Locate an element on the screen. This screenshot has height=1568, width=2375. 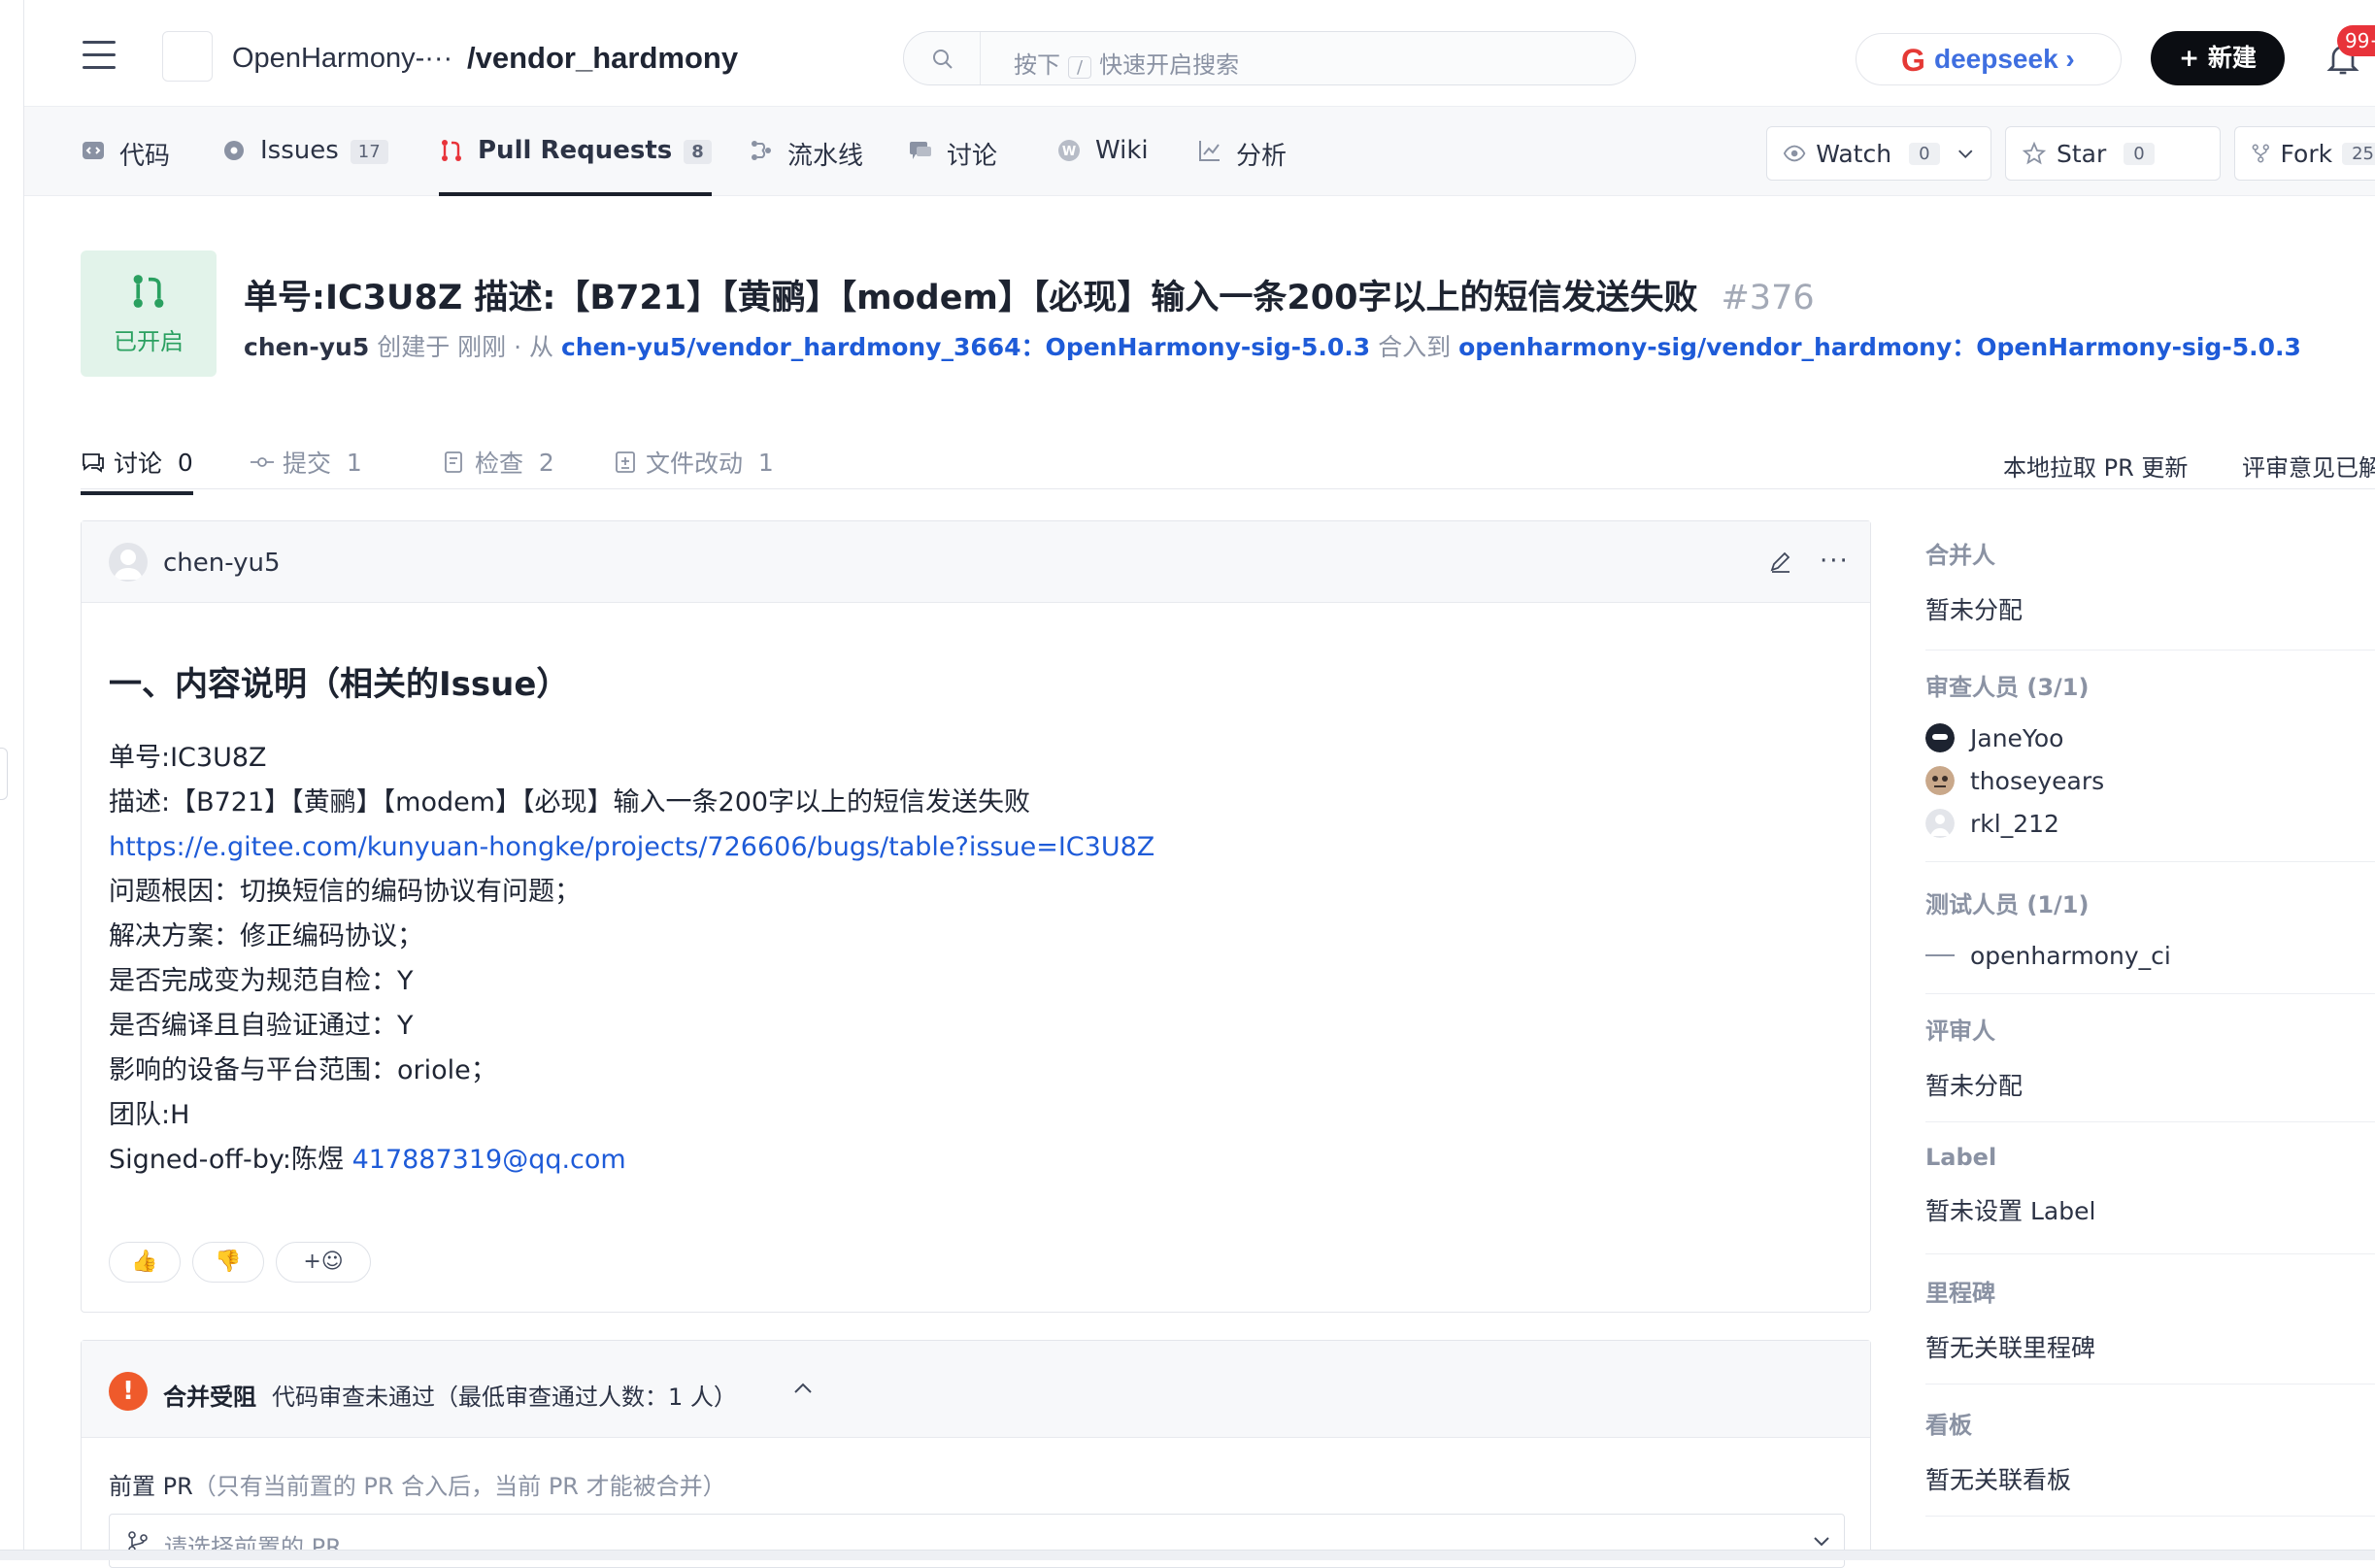
signed-off-line: Signed-off-by:陈煜 417887319@qq.com is located at coordinates (367, 1160).